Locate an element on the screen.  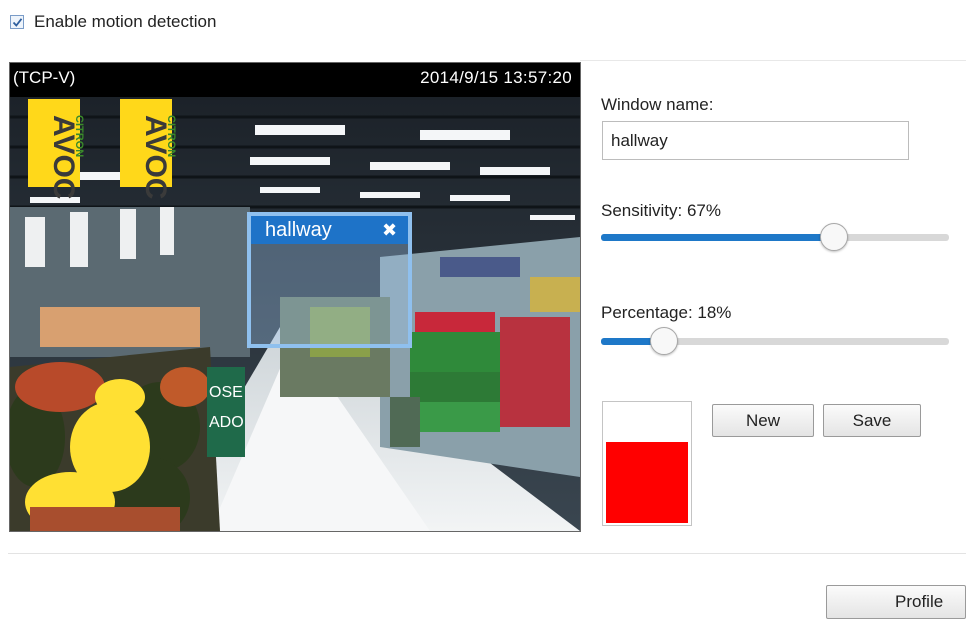
scene-sign-green-bottom: ADO is located at coordinates (226, 422).